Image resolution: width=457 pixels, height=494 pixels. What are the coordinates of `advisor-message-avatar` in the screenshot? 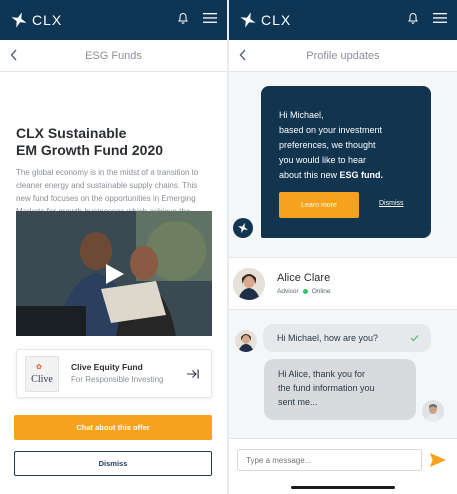 It's located at (246, 341).